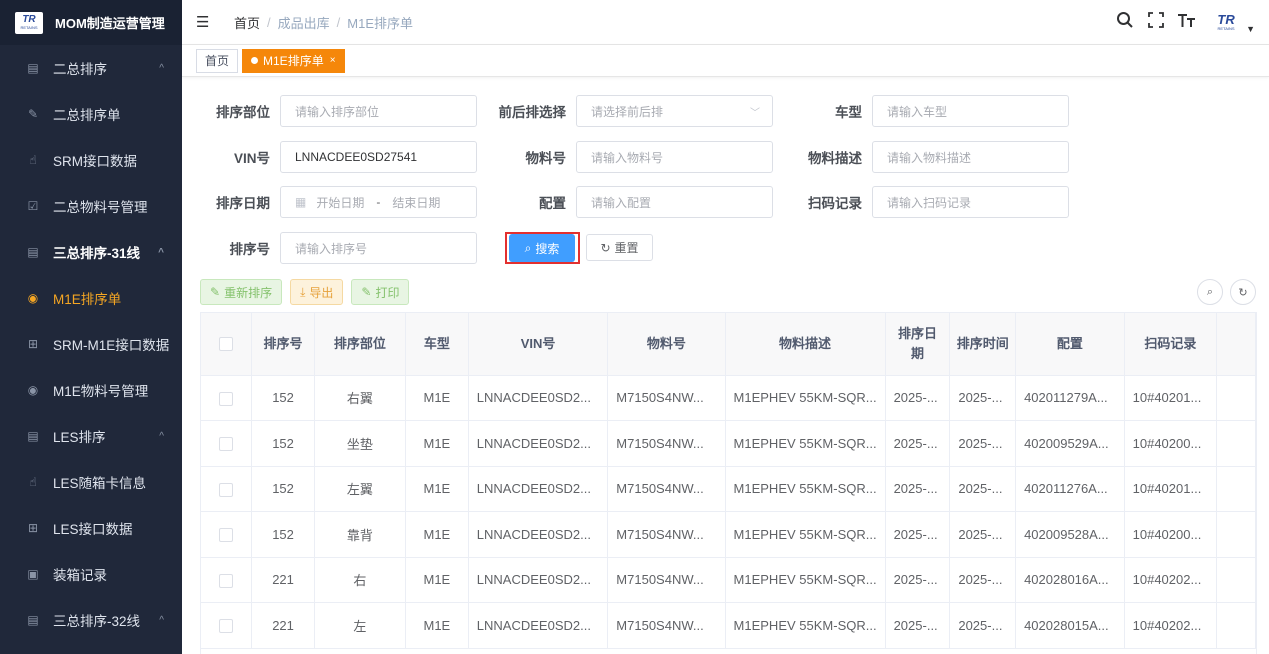 The width and height of the screenshot is (1269, 654). Describe the element at coordinates (1171, 344) in the screenshot. I see `column-header: 扫码记录` at that location.